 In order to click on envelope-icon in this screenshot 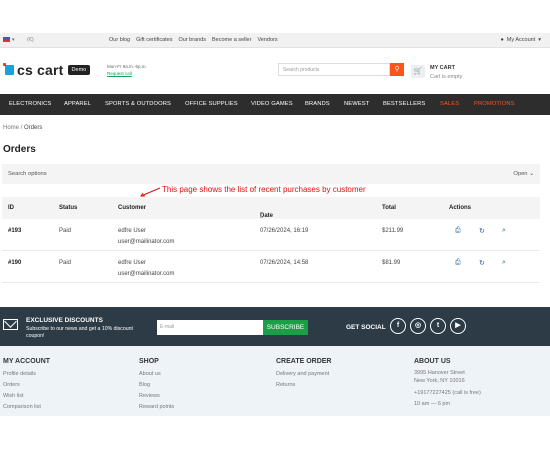, I will do `click(10, 324)`.